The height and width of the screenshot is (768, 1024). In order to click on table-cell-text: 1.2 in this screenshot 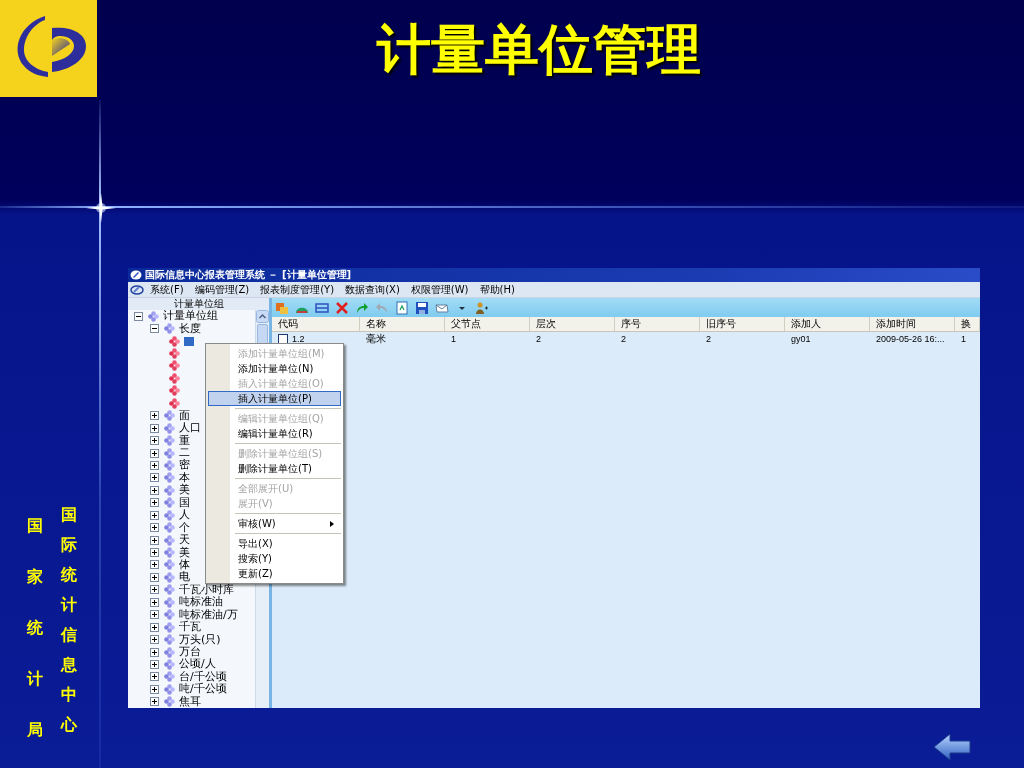, I will do `click(298, 339)`.